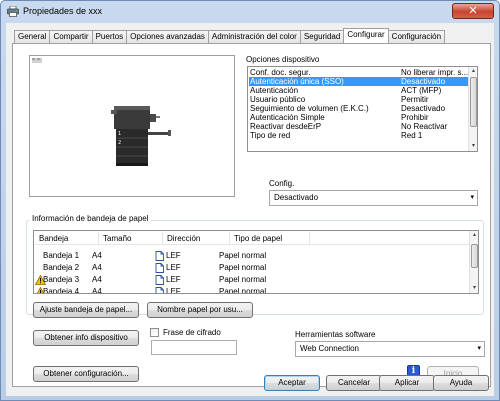  What do you see at coordinates (358, 81) in the screenshot?
I see `device-option-row: Autenticación única (SSO) Desactivado` at bounding box center [358, 81].